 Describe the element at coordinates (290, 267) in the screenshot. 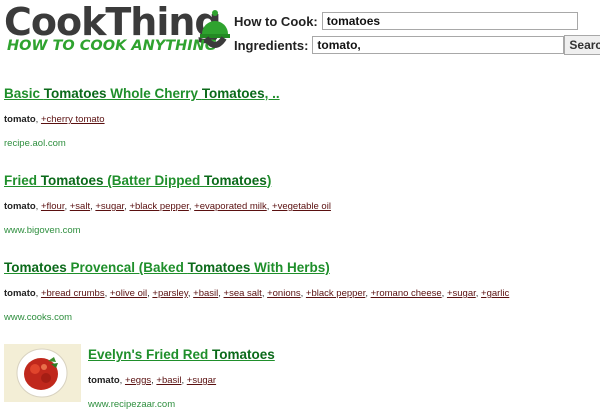

I see `title-part: With Herbs)` at that location.